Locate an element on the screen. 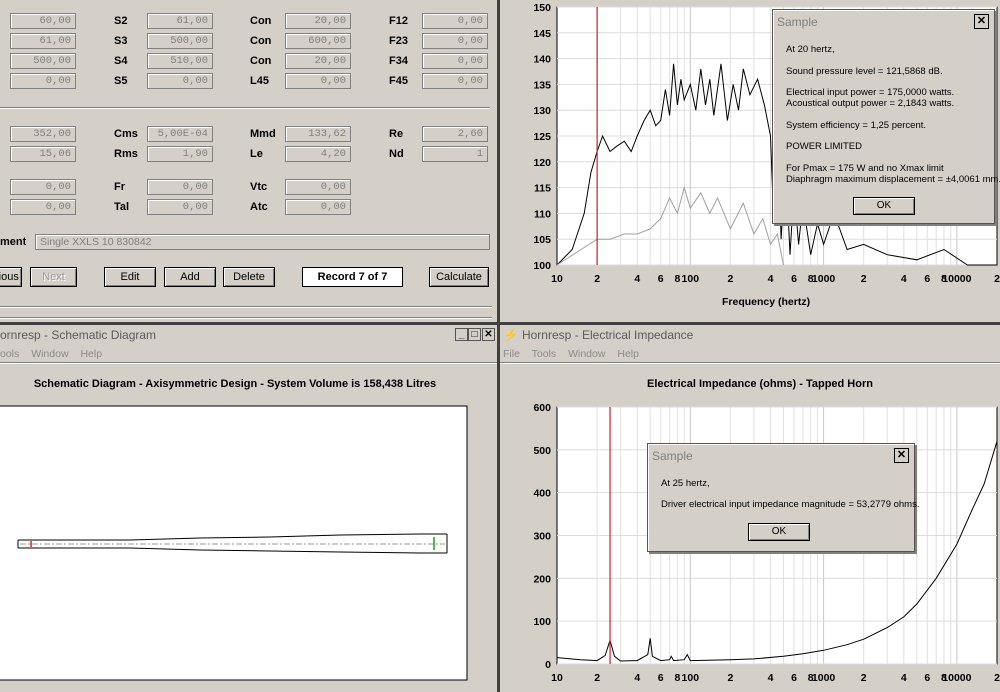  y-tick-label: 110 is located at coordinates (542, 214).